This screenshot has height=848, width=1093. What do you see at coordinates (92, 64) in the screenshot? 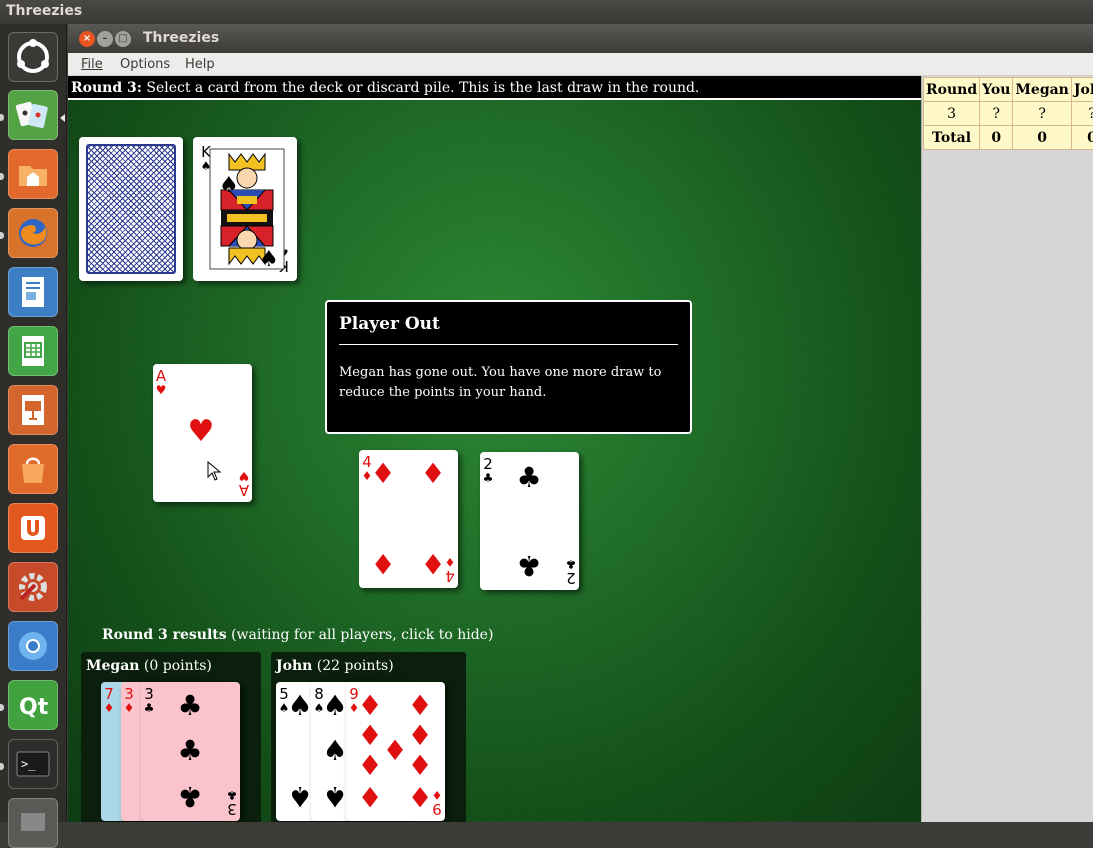
I see `menu-file: File` at bounding box center [92, 64].